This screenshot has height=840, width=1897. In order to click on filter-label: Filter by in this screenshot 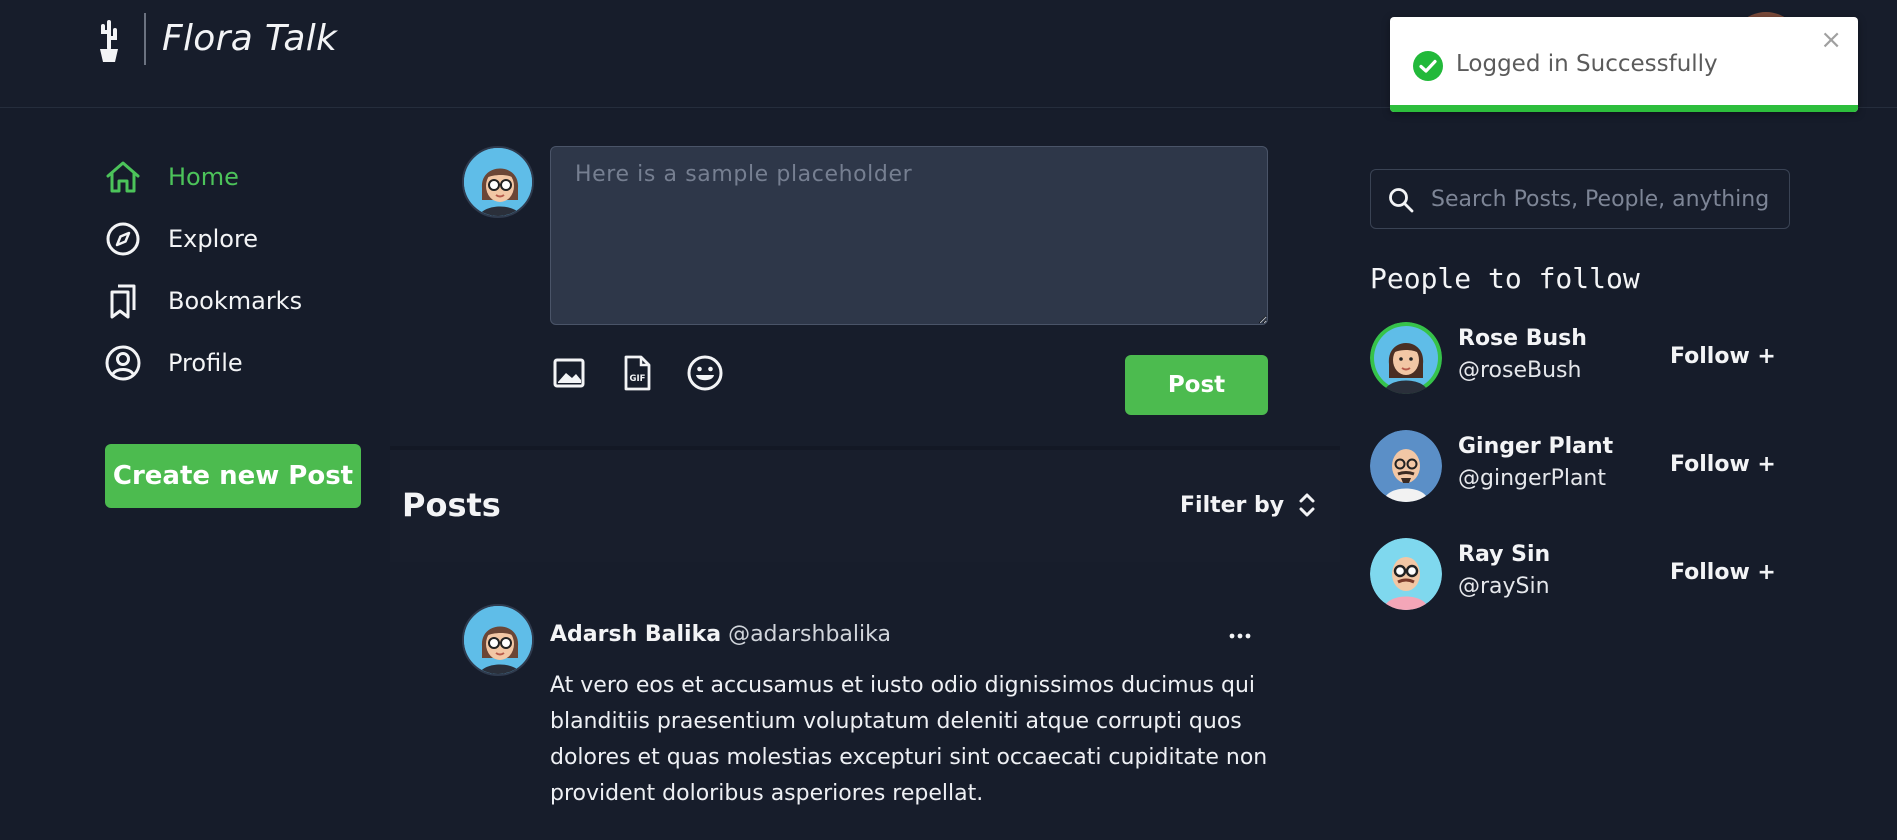, I will do `click(1232, 505)`.